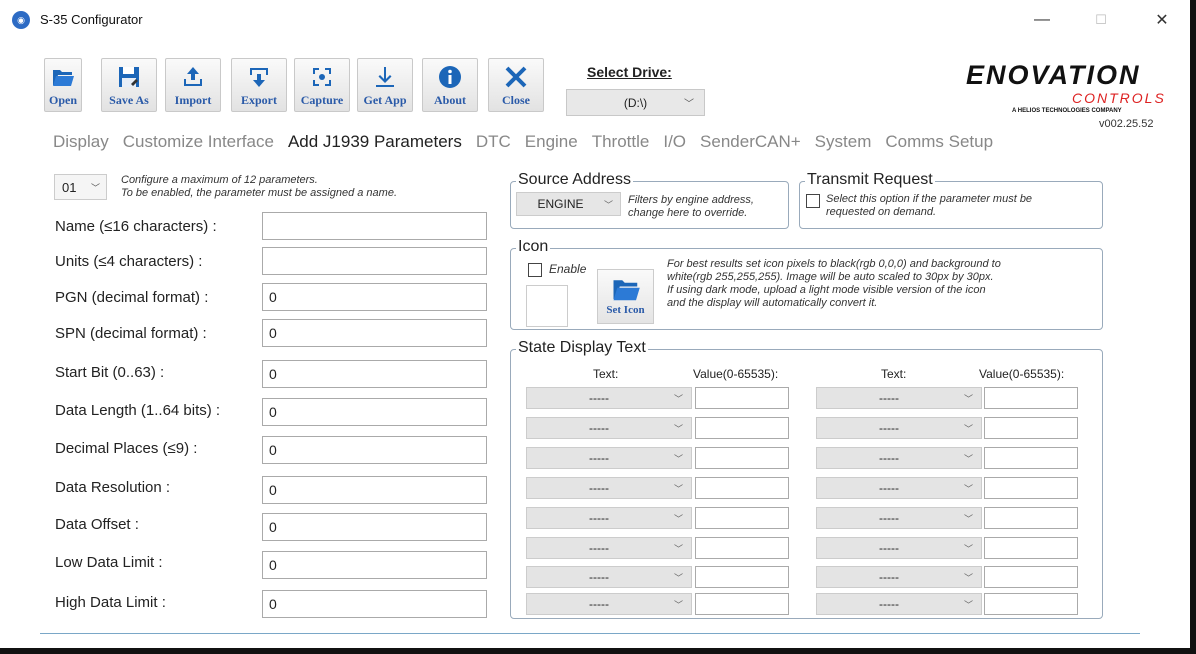  Describe the element at coordinates (374, 412) in the screenshot. I see `data-length-input: 0` at that location.